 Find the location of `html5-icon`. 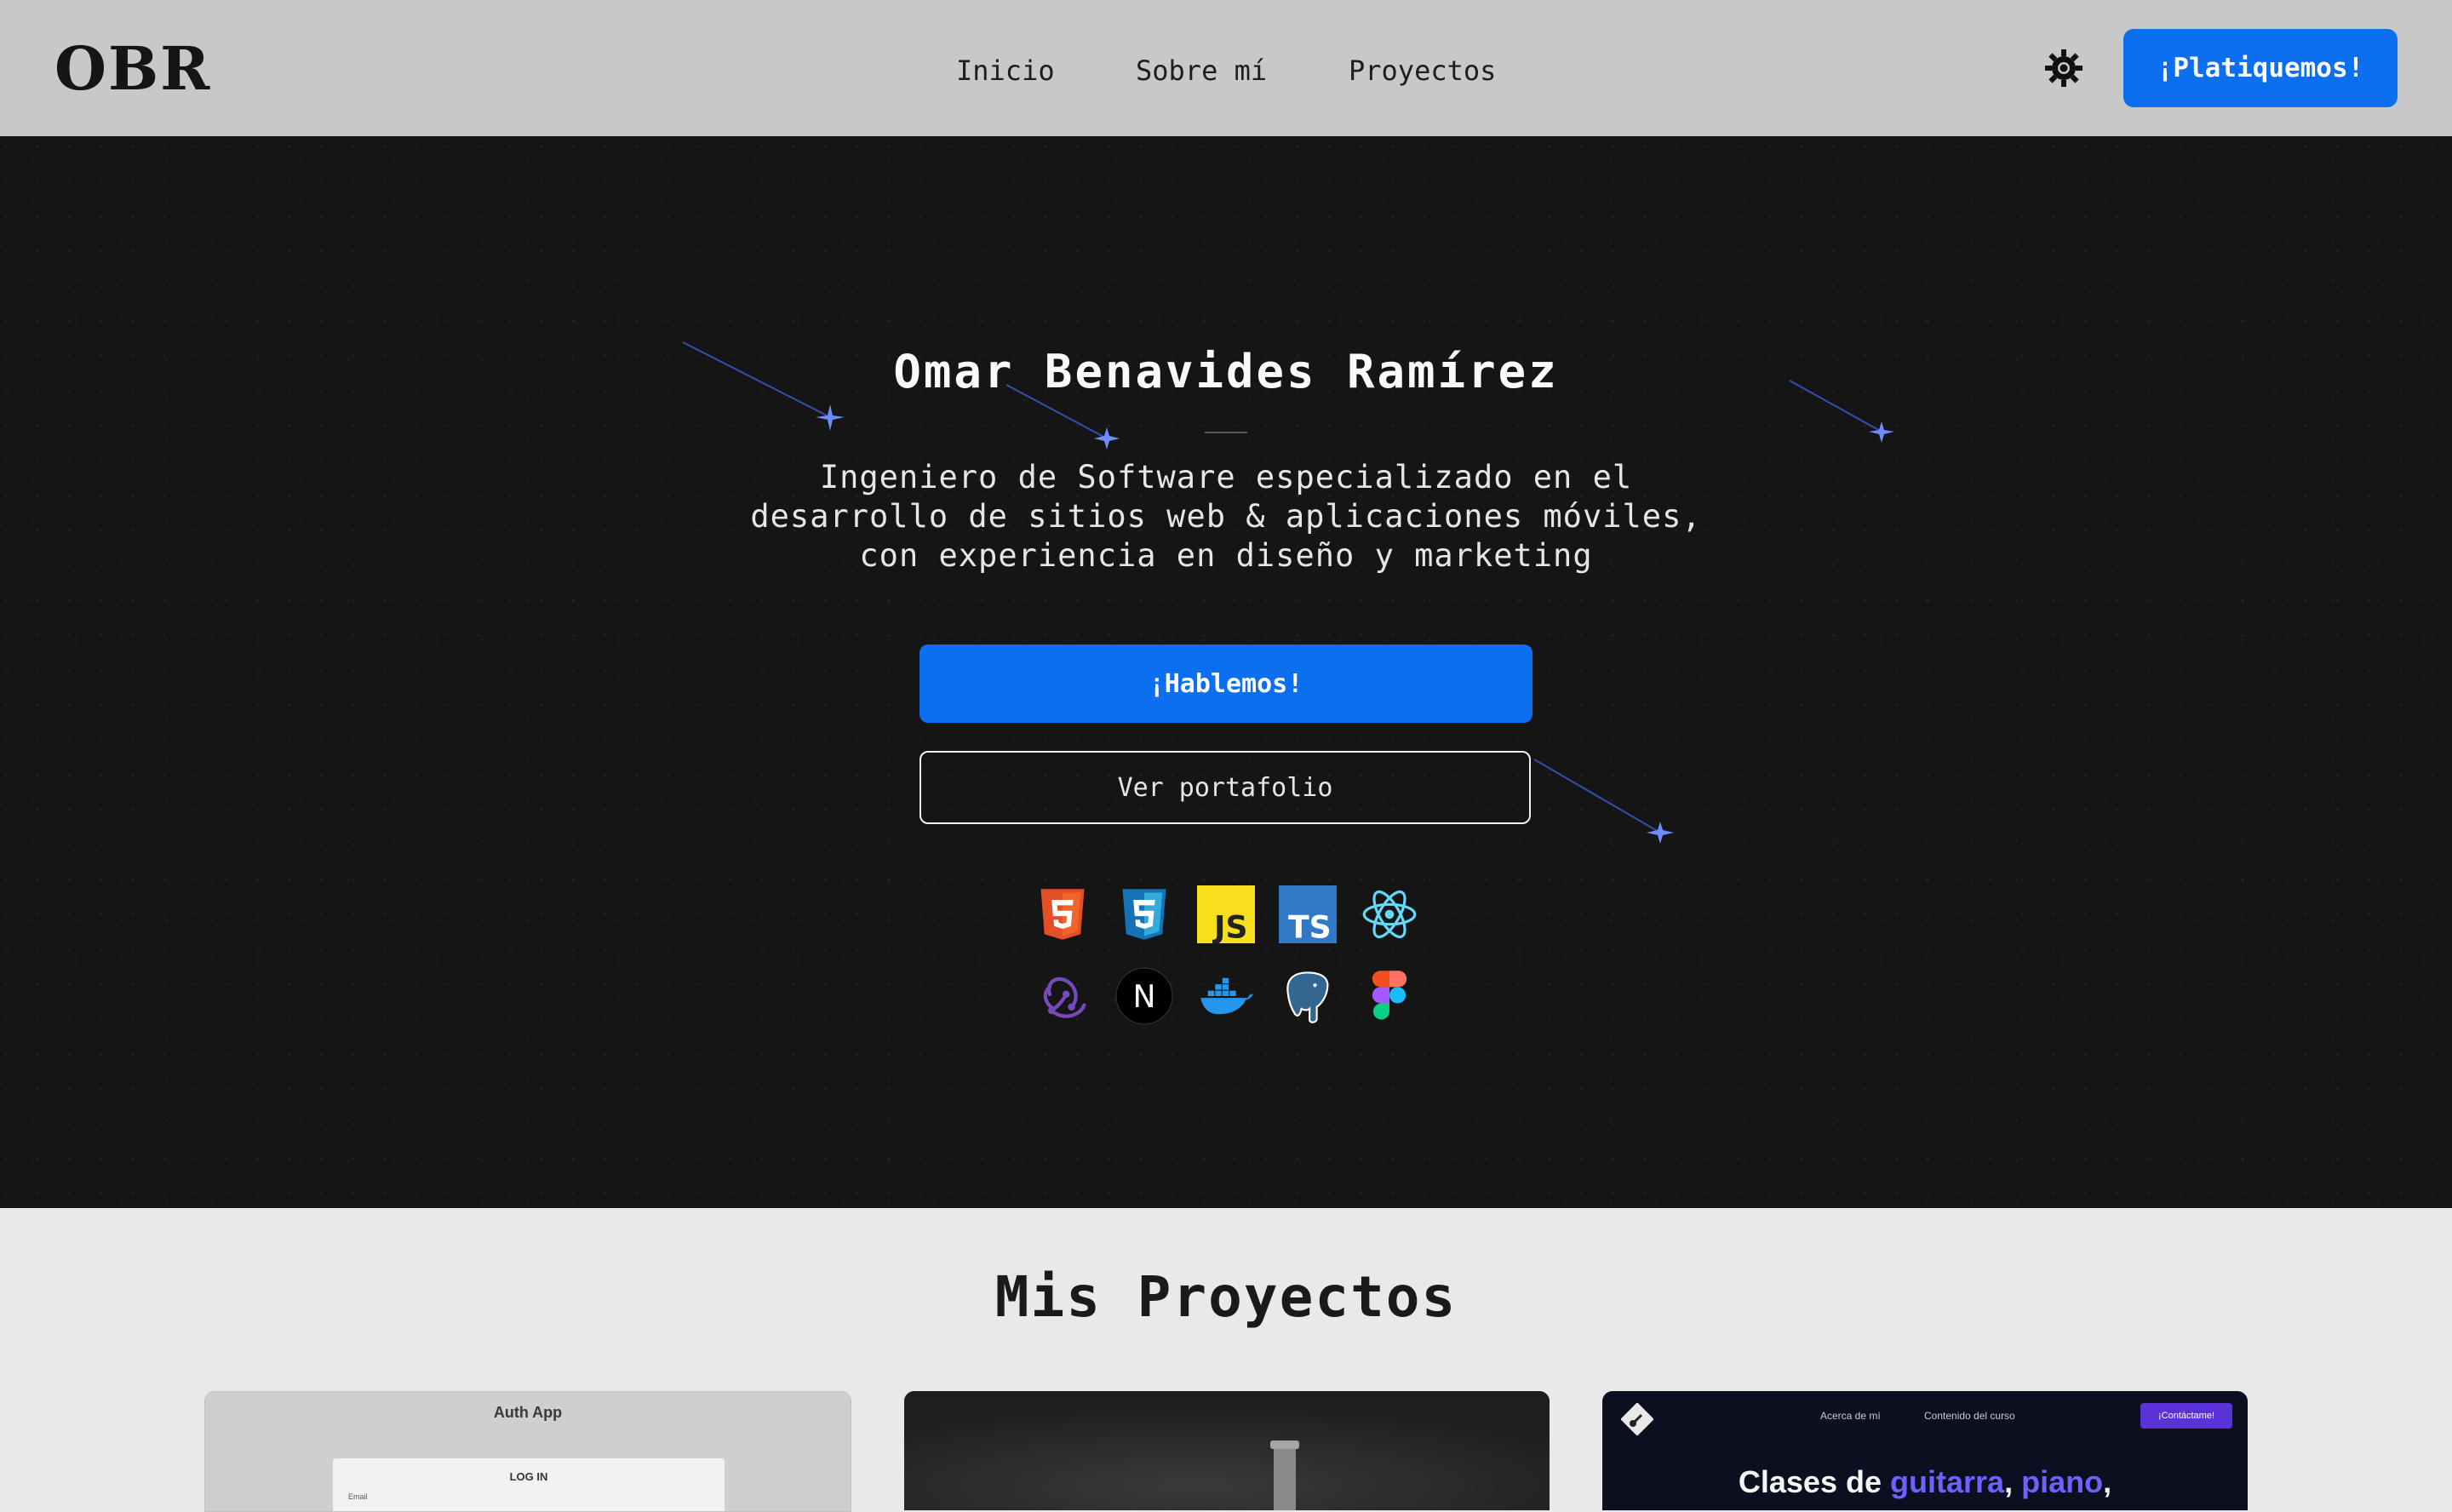

html5-icon is located at coordinates (1062, 914).